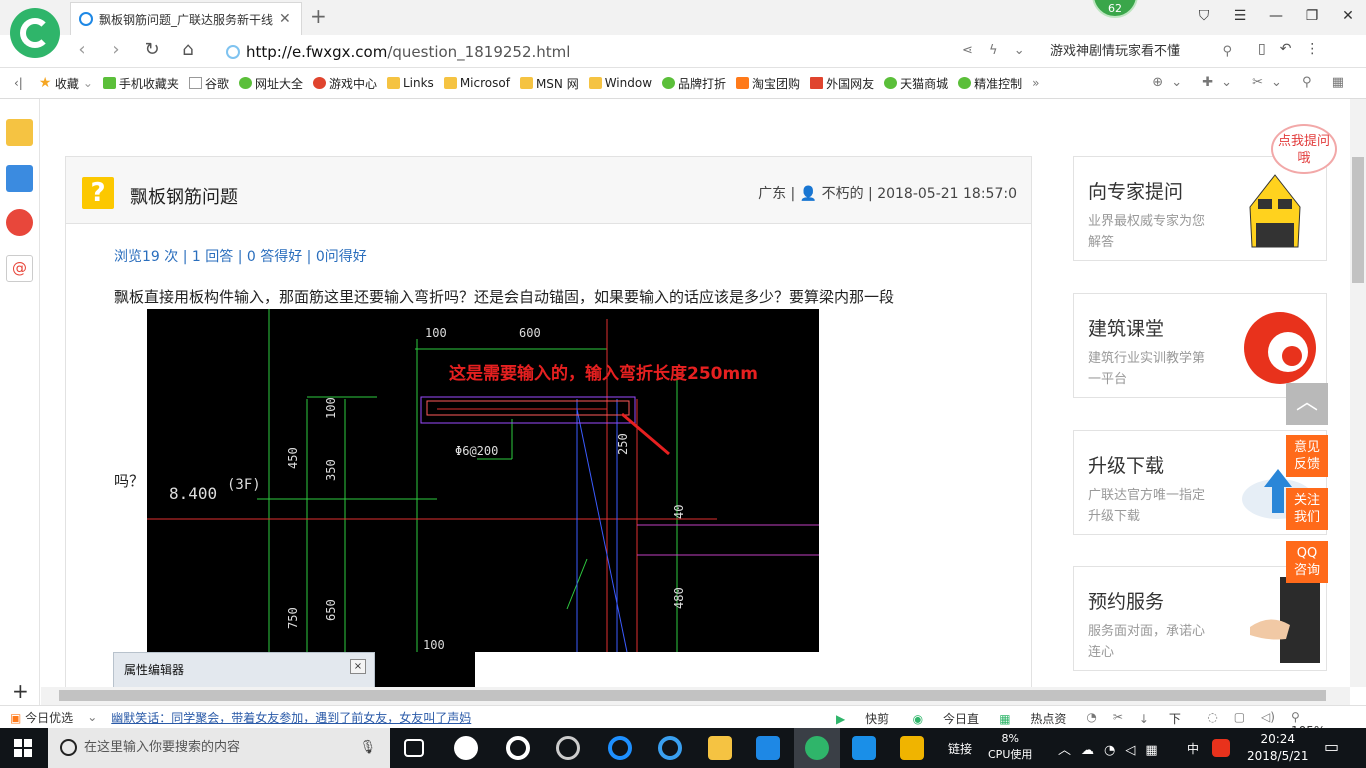 Image resolution: width=1366 pixels, height=768 pixels. What do you see at coordinates (916, 83) in the screenshot?
I see `bookmark-item: 天猫商城` at bounding box center [916, 83].